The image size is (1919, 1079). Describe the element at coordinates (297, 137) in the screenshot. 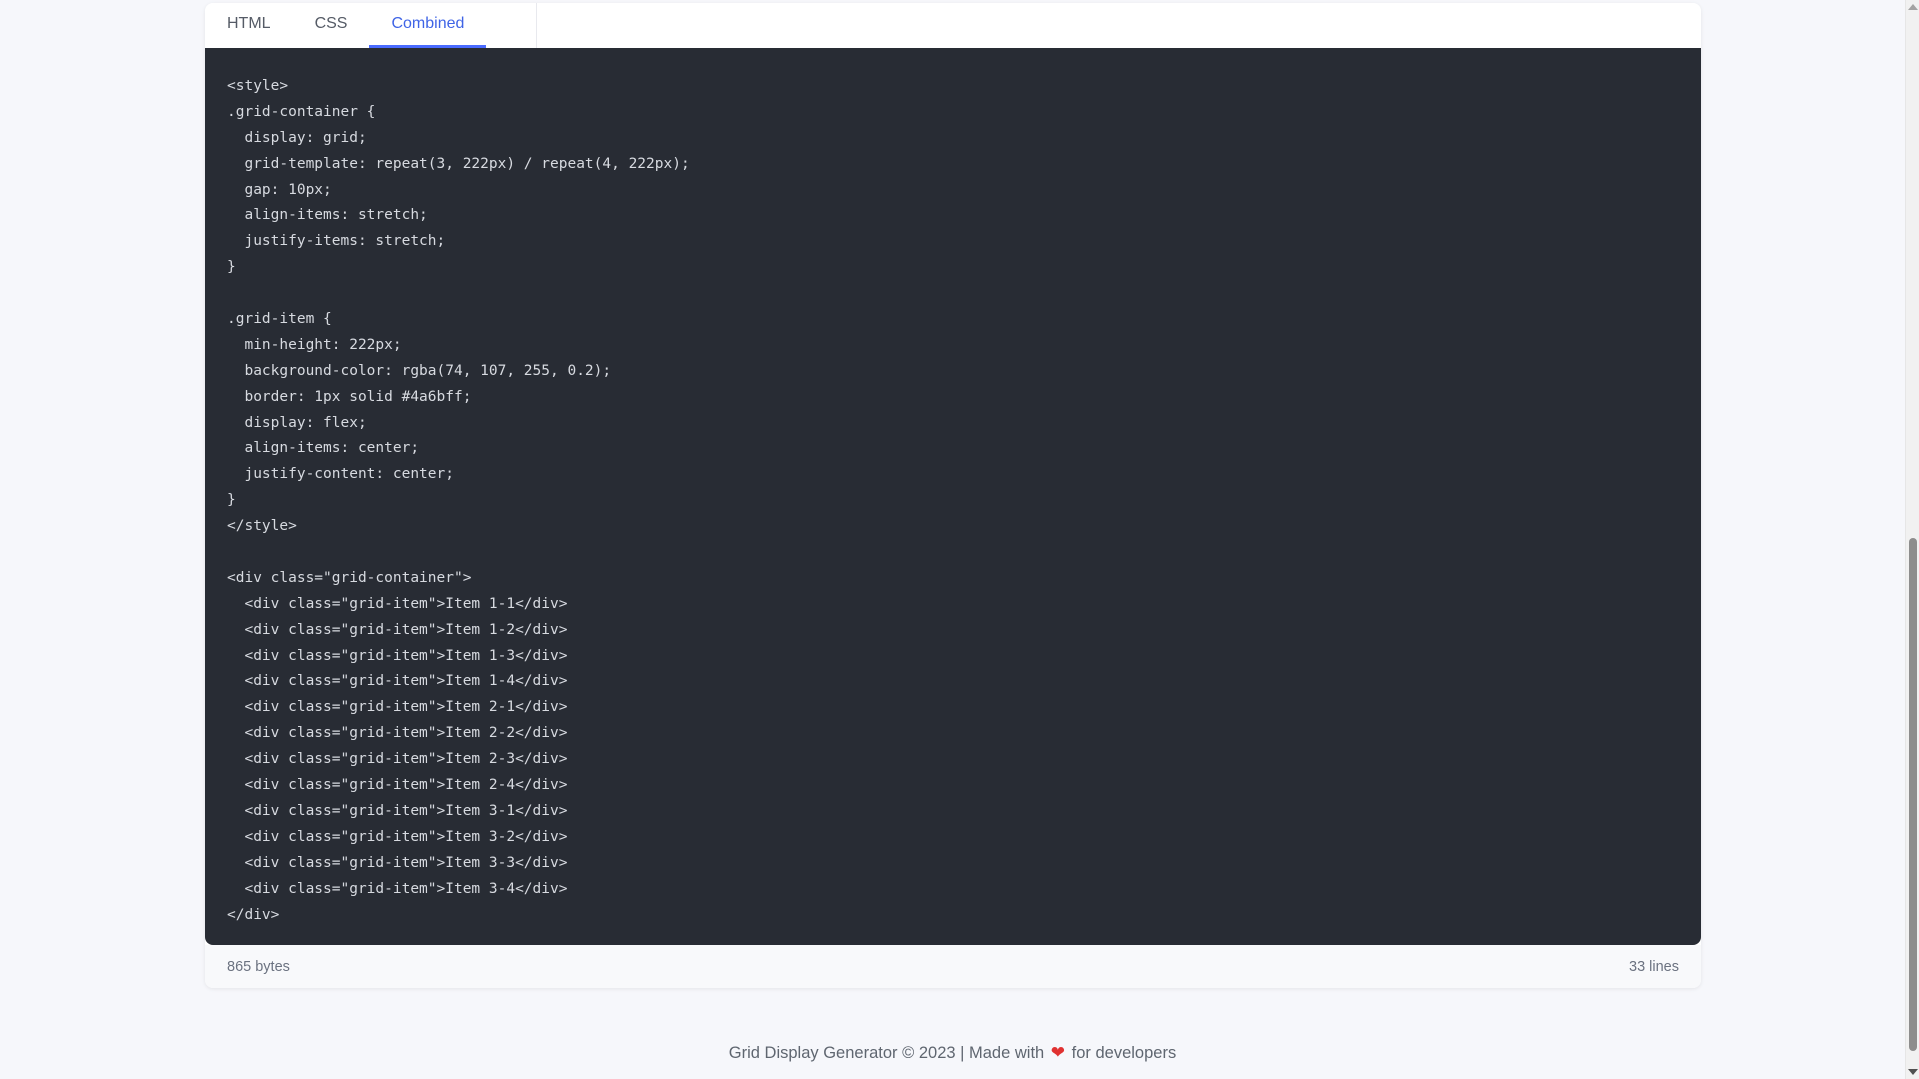

I see `code-line: display: grid;` at that location.